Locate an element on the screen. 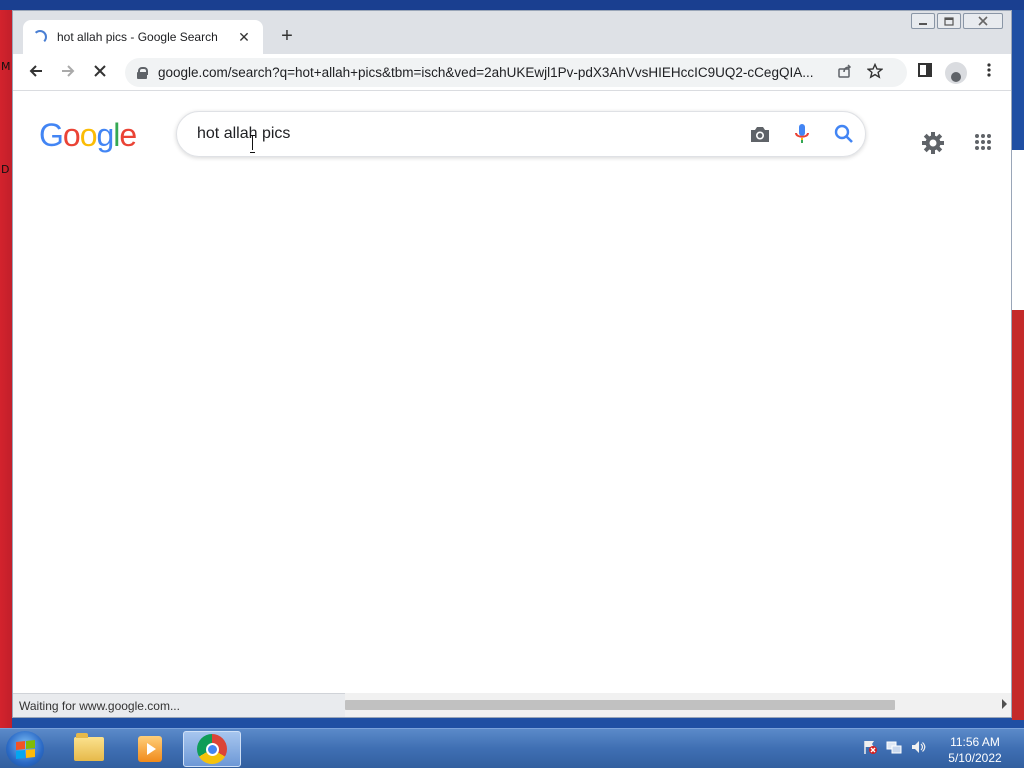 This screenshot has height=768, width=1024. logo-letter: e is located at coordinates (128, 135).